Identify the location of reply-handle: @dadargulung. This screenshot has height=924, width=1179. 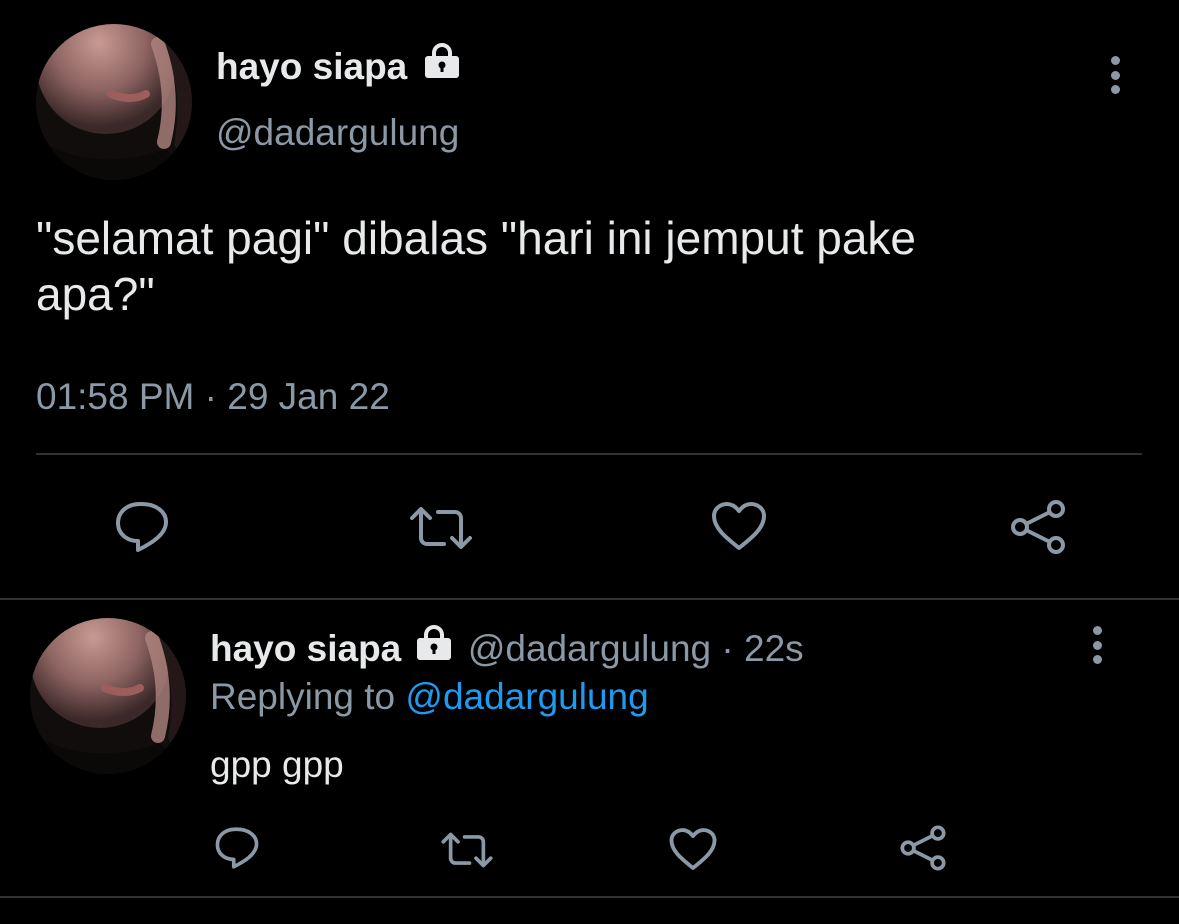
(589, 648).